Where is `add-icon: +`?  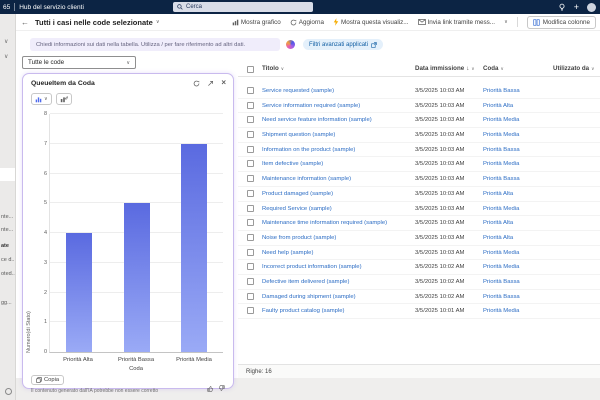 add-icon: + is located at coordinates (576, 7).